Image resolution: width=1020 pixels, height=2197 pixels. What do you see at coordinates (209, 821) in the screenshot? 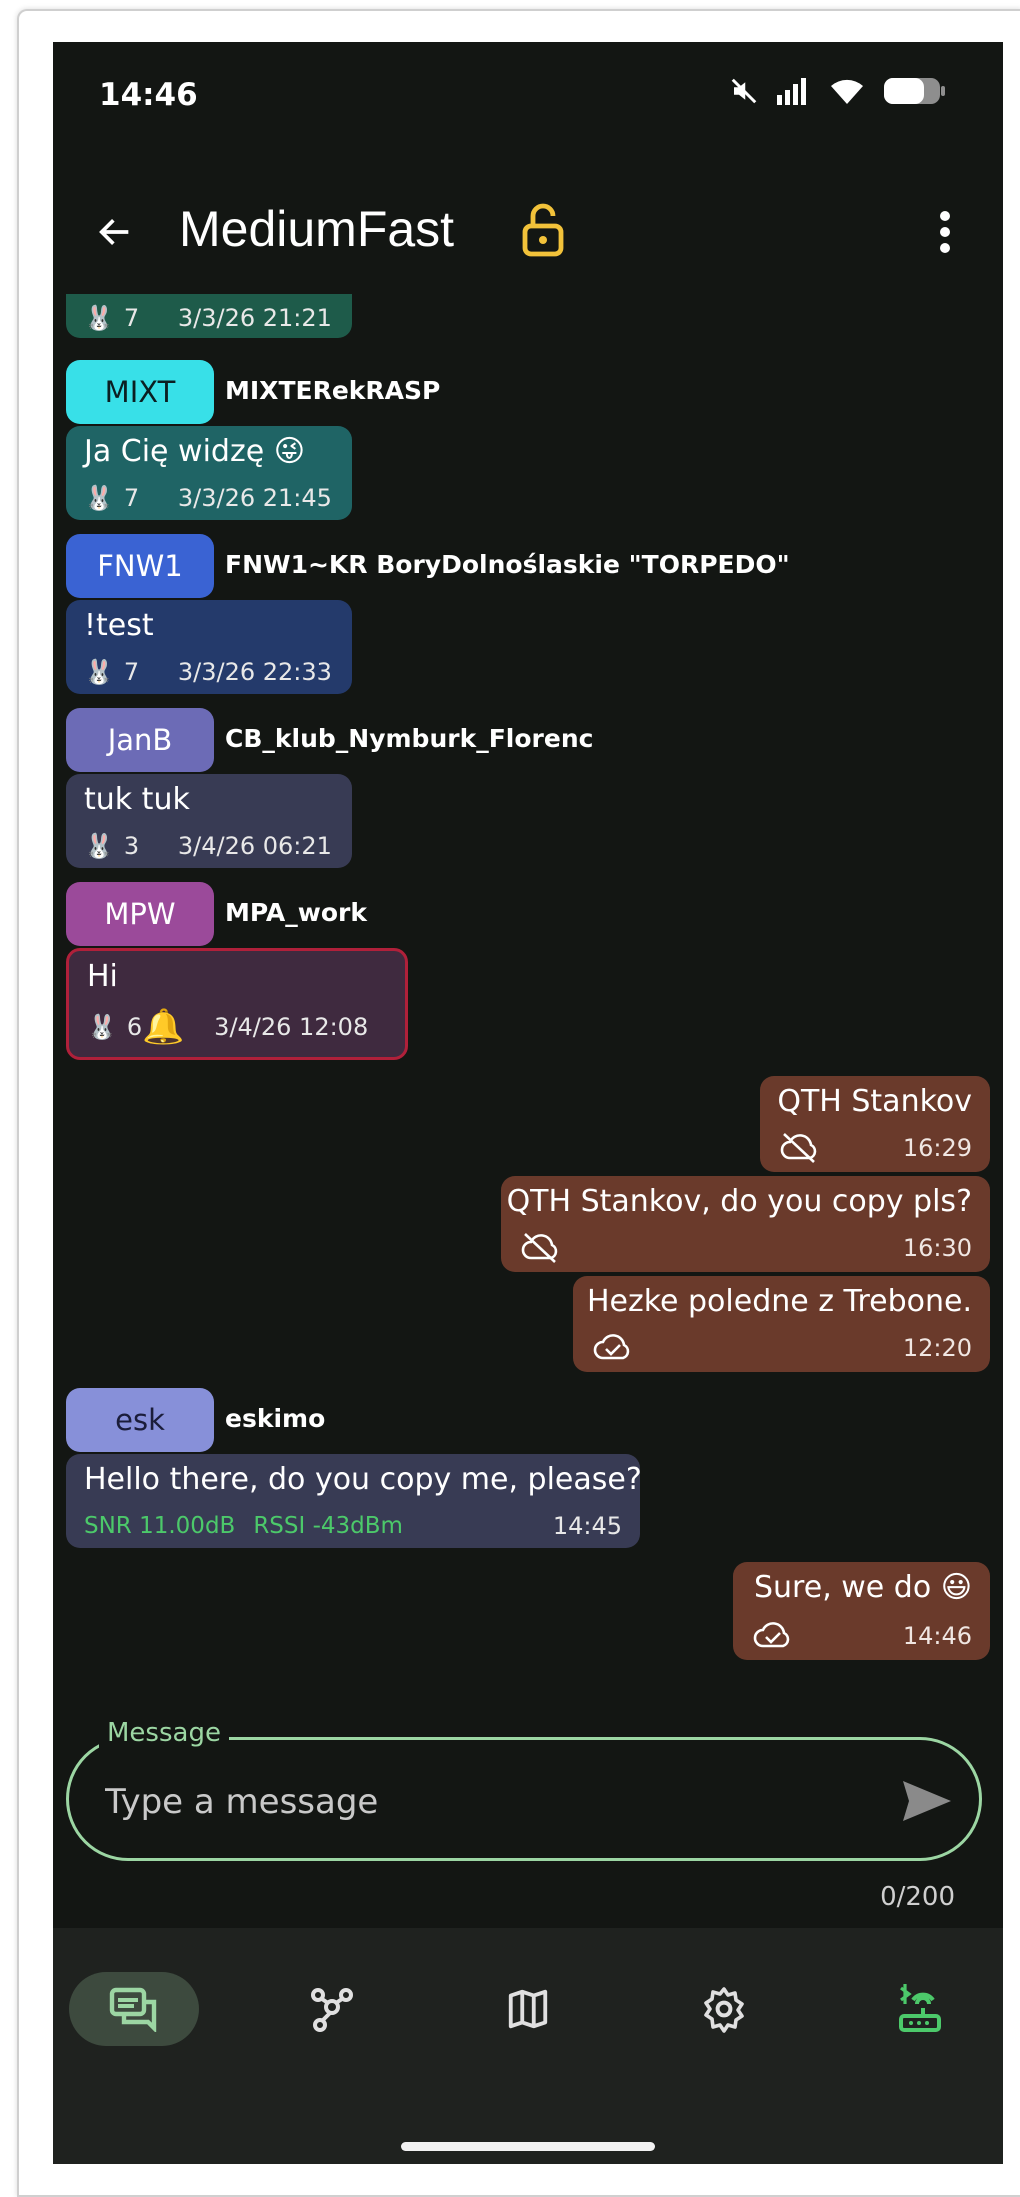
I see `message-bubble: tuk tuk 🐰 3 3/4/26 06:21` at bounding box center [209, 821].